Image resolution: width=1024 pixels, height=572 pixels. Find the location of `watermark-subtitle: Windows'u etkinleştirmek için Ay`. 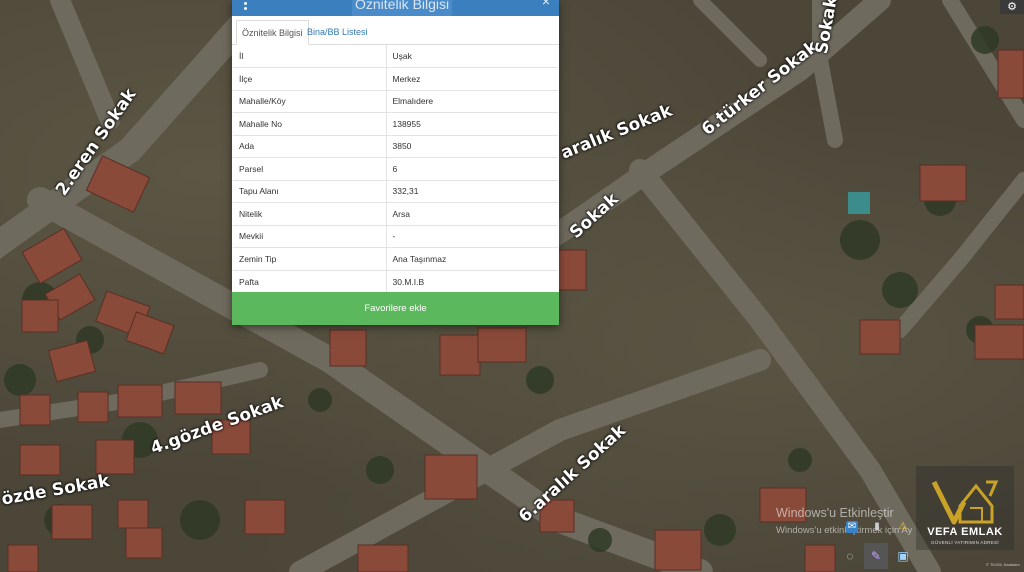

watermark-subtitle: Windows'u etkinleştirmek için Ay is located at coordinates (844, 530).